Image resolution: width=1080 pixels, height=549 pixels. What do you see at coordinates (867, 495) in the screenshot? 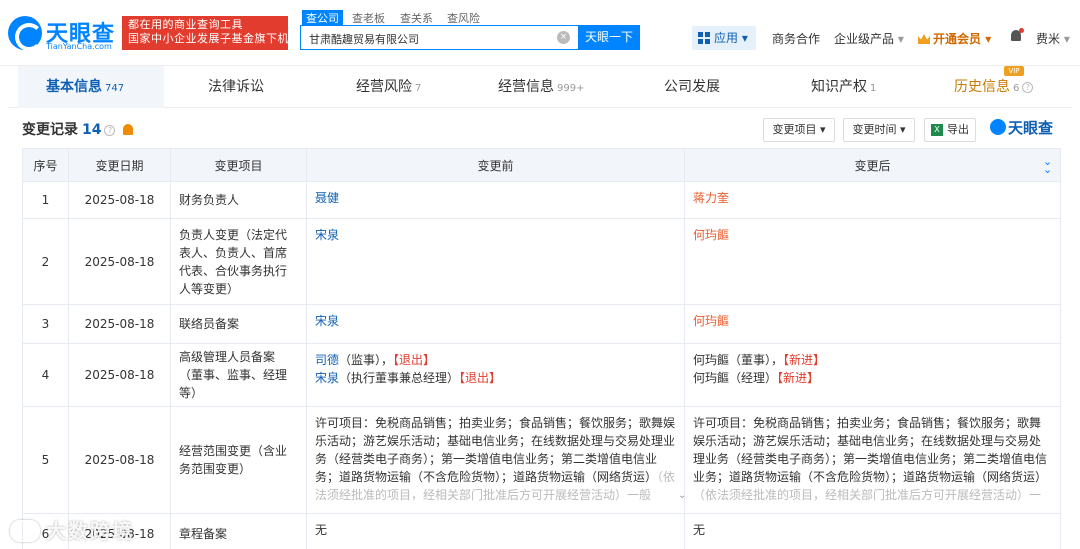
I see `scope-text-faded: （依法须经批准的项目，经相关部门批准后方可开展经营活动）一般` at bounding box center [867, 495].